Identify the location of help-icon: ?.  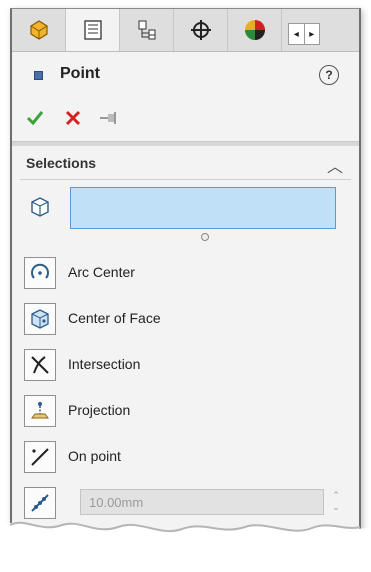
(329, 75).